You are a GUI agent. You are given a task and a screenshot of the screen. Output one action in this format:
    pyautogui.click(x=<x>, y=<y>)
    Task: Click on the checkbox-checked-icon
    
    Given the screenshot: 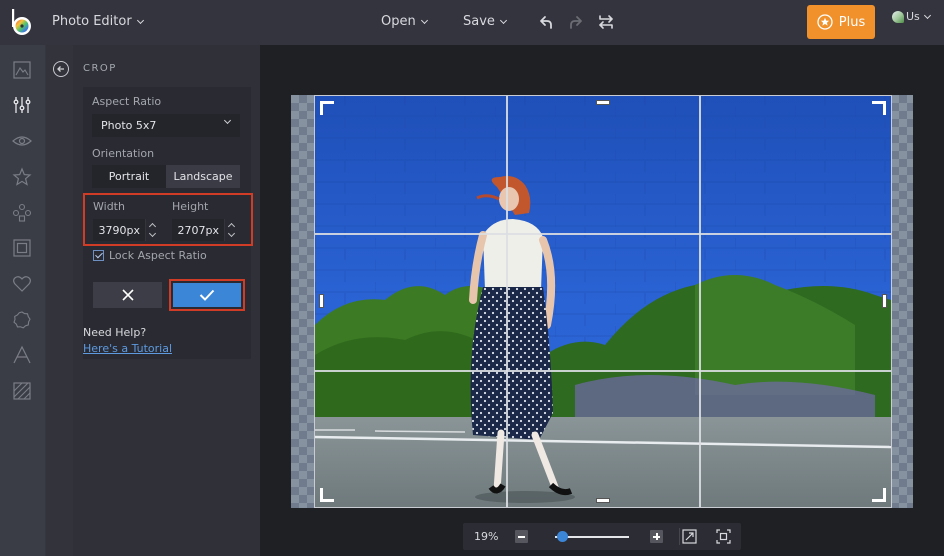 What is the action you would take?
    pyautogui.click(x=98, y=255)
    